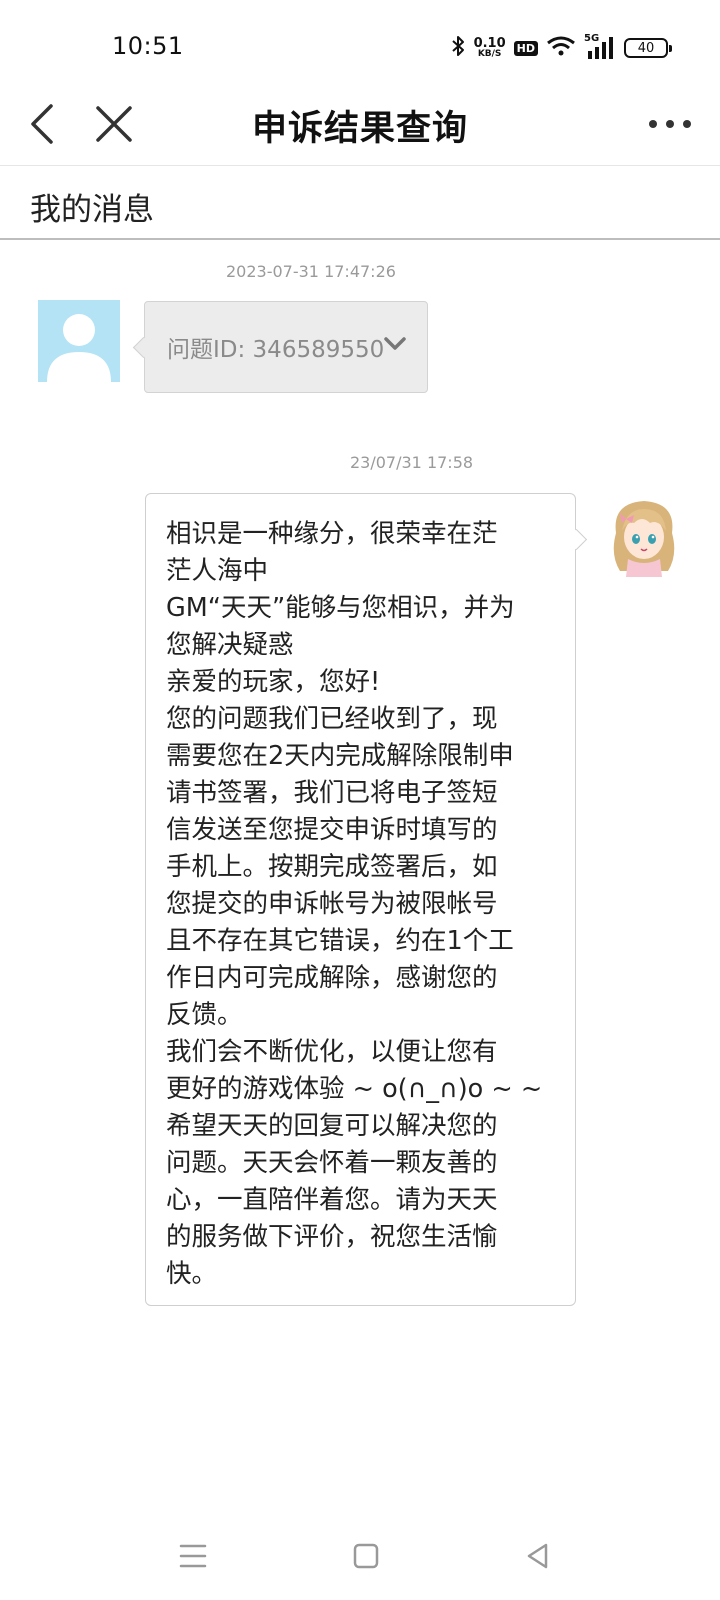 Image resolution: width=720 pixels, height=1600 pixels. What do you see at coordinates (490, 48) in the screenshot?
I see `net-speed: 0.10 KB/S` at bounding box center [490, 48].